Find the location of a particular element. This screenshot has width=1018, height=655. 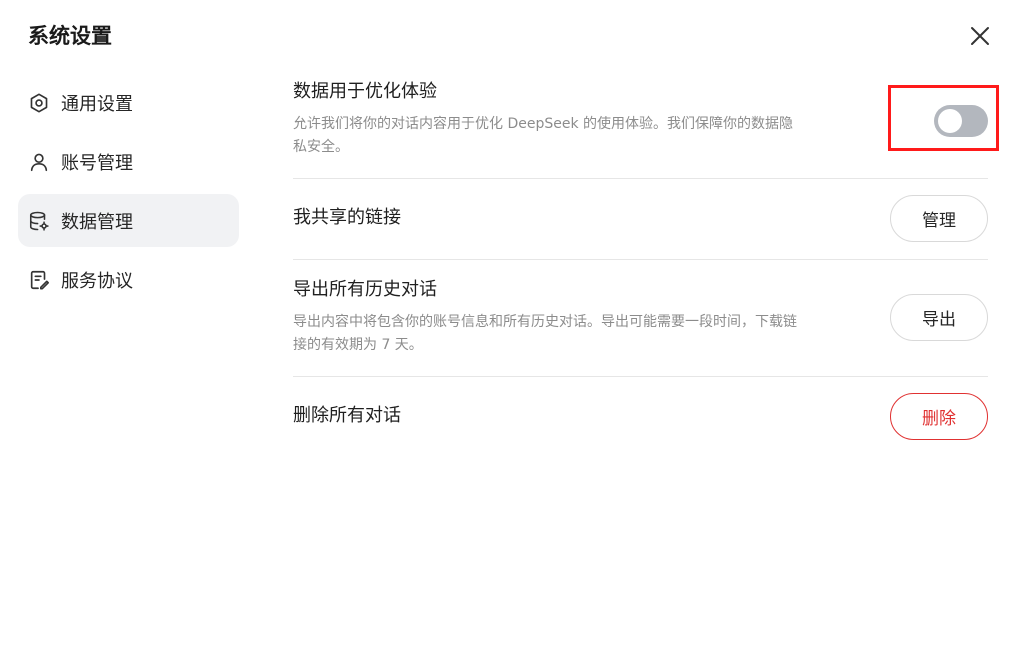

setting-row-delete: 删除所有对话 删除 is located at coordinates (640, 417).